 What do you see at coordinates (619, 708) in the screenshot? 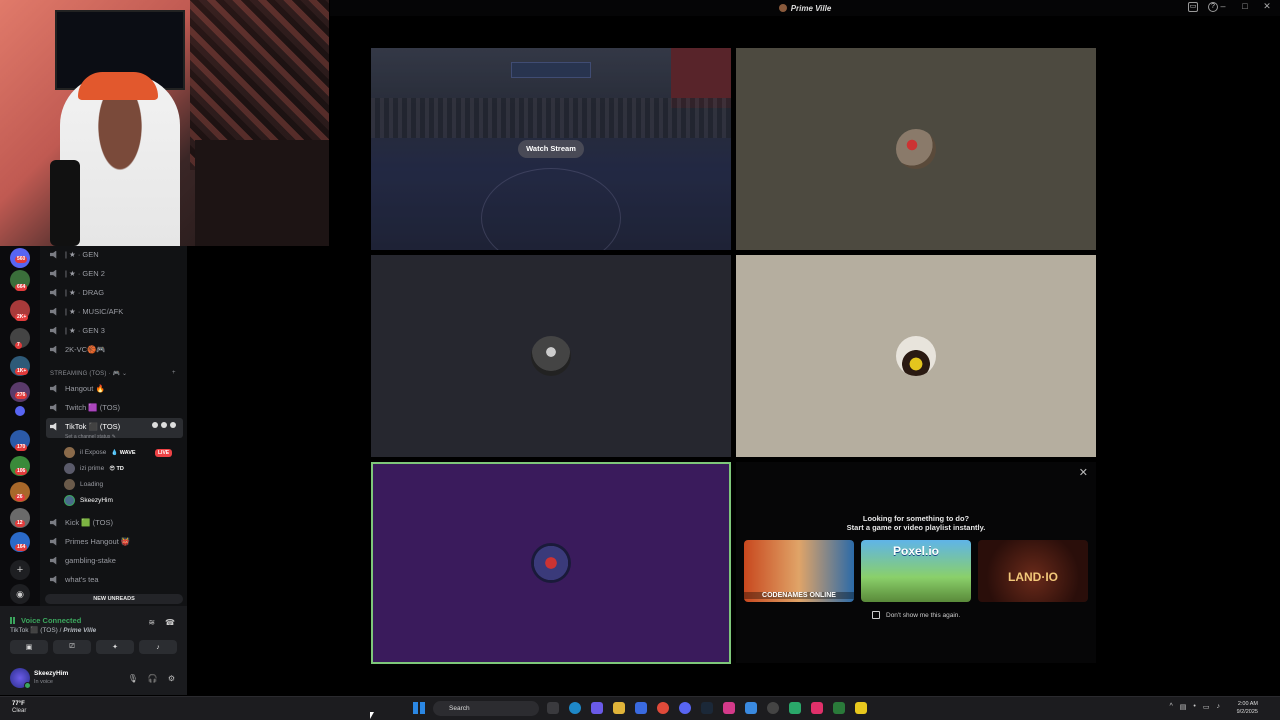
I see `file-explorer-icon` at bounding box center [619, 708].